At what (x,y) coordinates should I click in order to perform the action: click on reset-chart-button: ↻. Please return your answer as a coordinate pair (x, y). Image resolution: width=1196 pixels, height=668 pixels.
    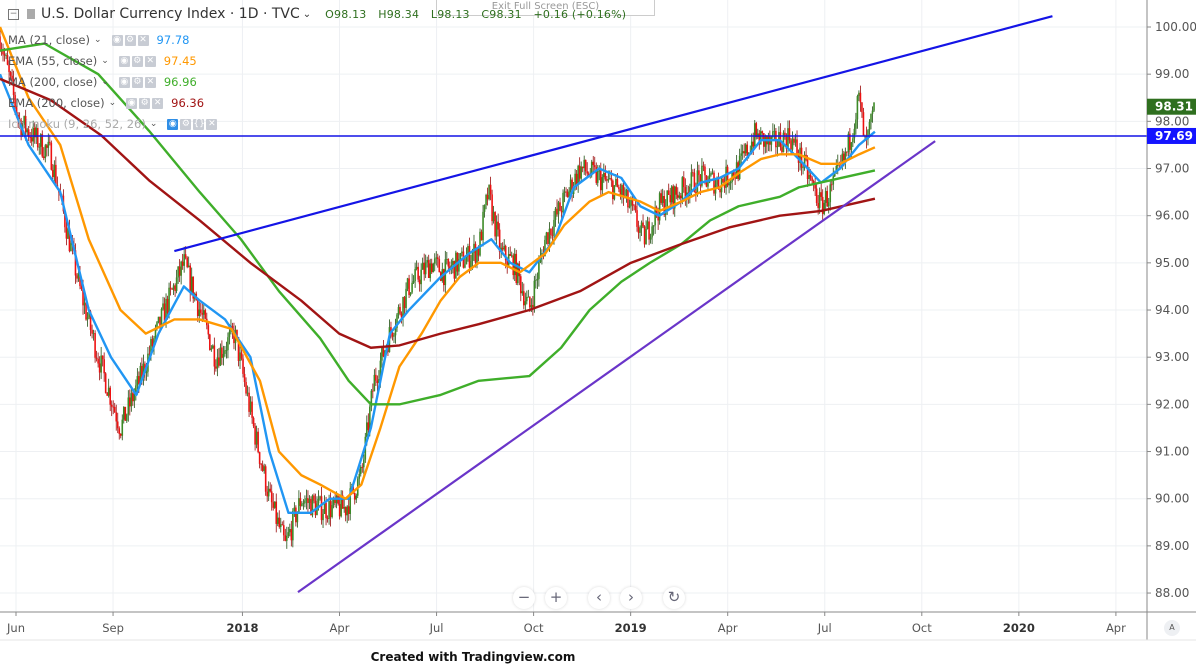
    Looking at the image, I should click on (674, 598).